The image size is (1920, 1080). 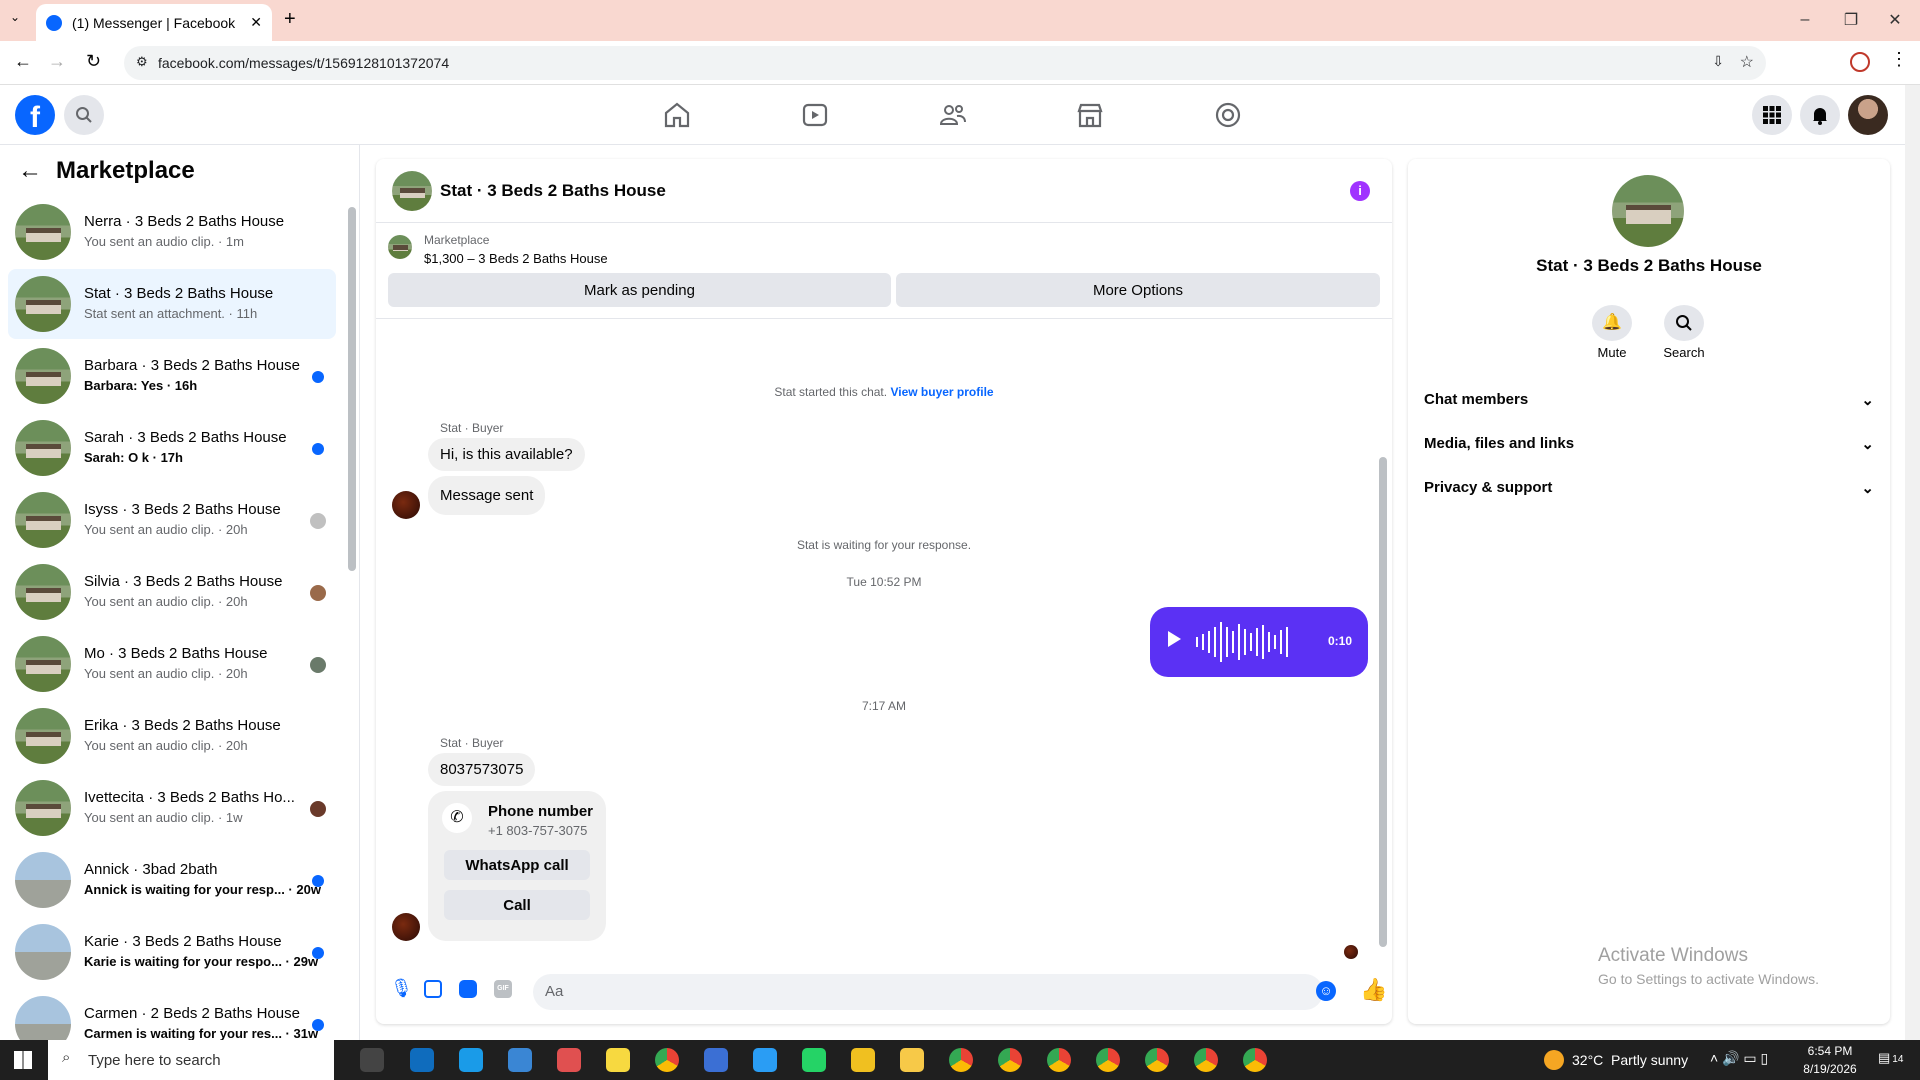 I want to click on outlook-icon, so click(x=422, y=1060).